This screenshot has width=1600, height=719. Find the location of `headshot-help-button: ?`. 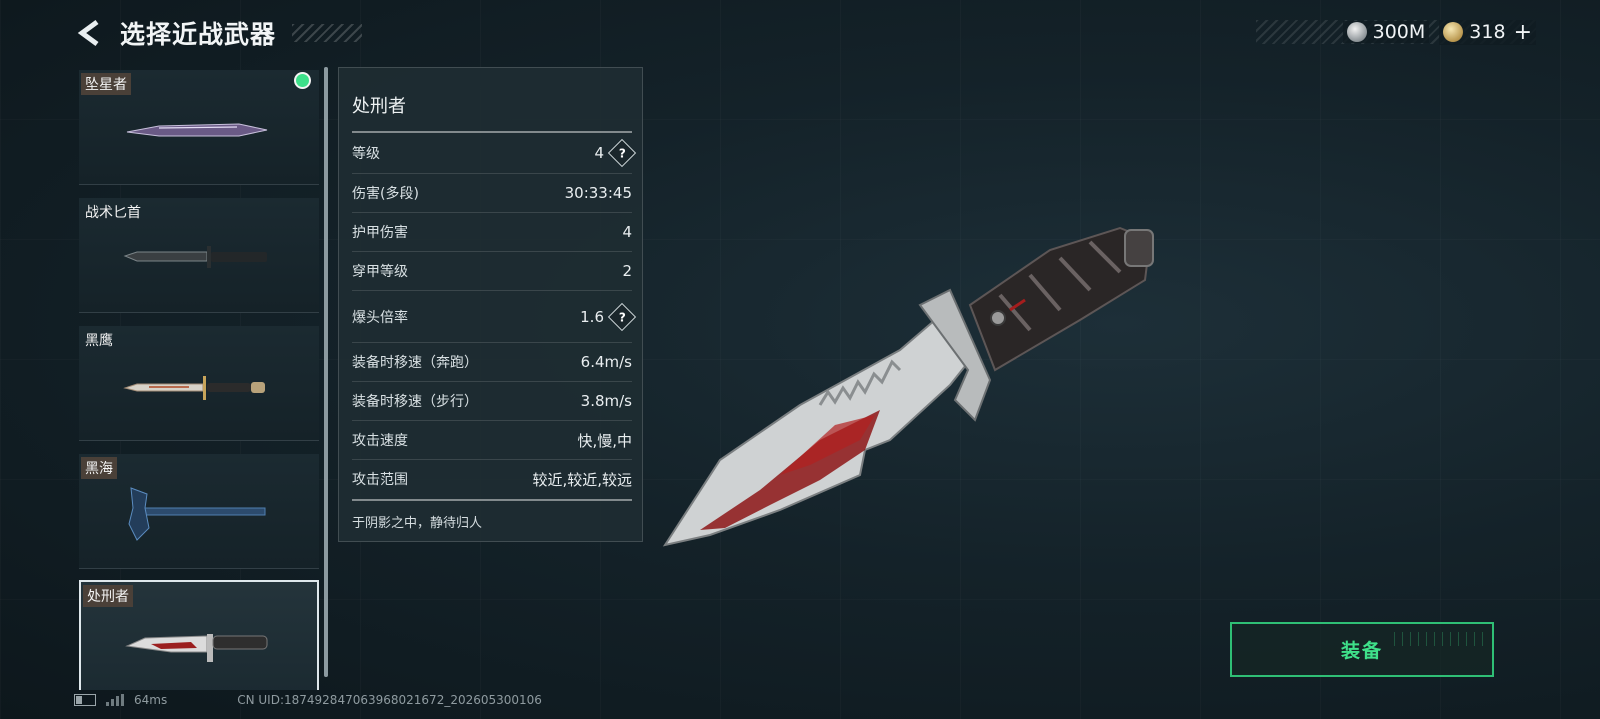

headshot-help-button: ? is located at coordinates (622, 317).